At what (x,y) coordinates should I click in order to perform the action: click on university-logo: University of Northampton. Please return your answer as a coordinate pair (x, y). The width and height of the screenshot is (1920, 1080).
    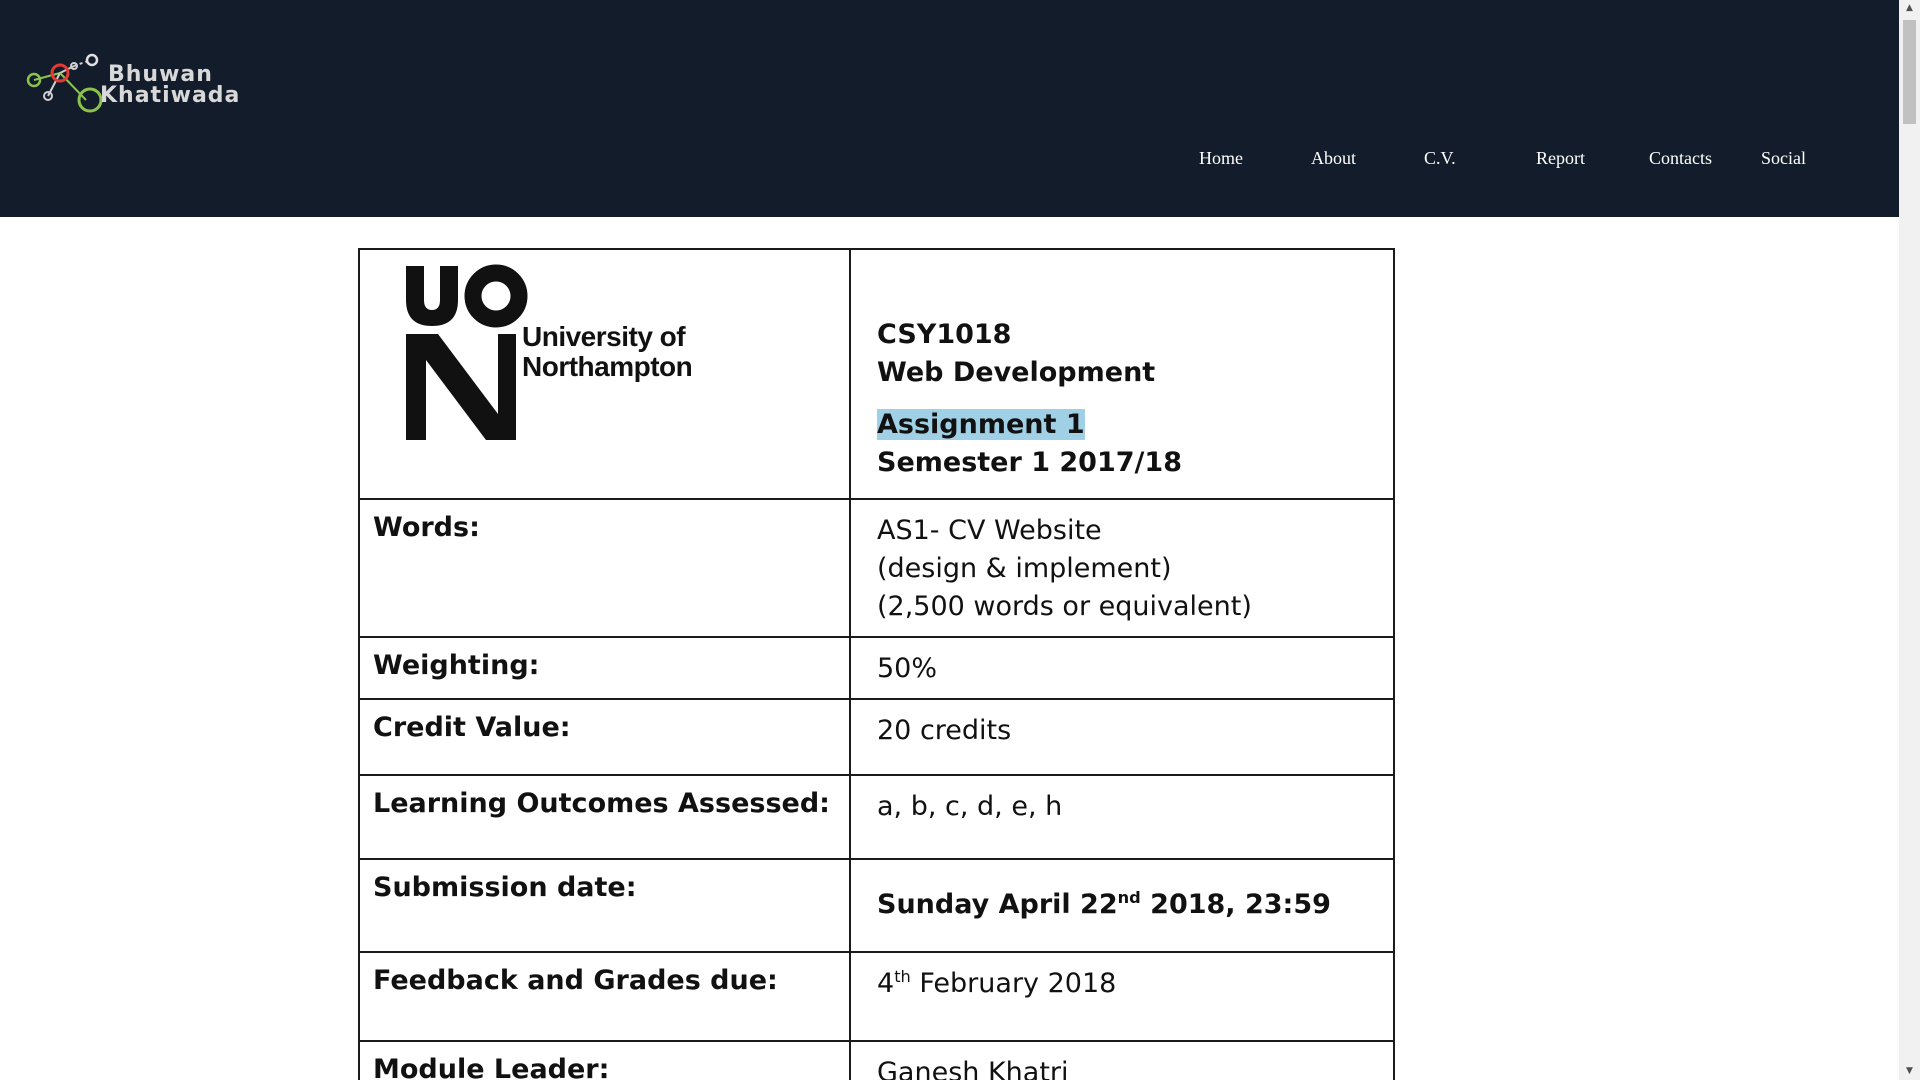
    Looking at the image, I should click on (574, 354).